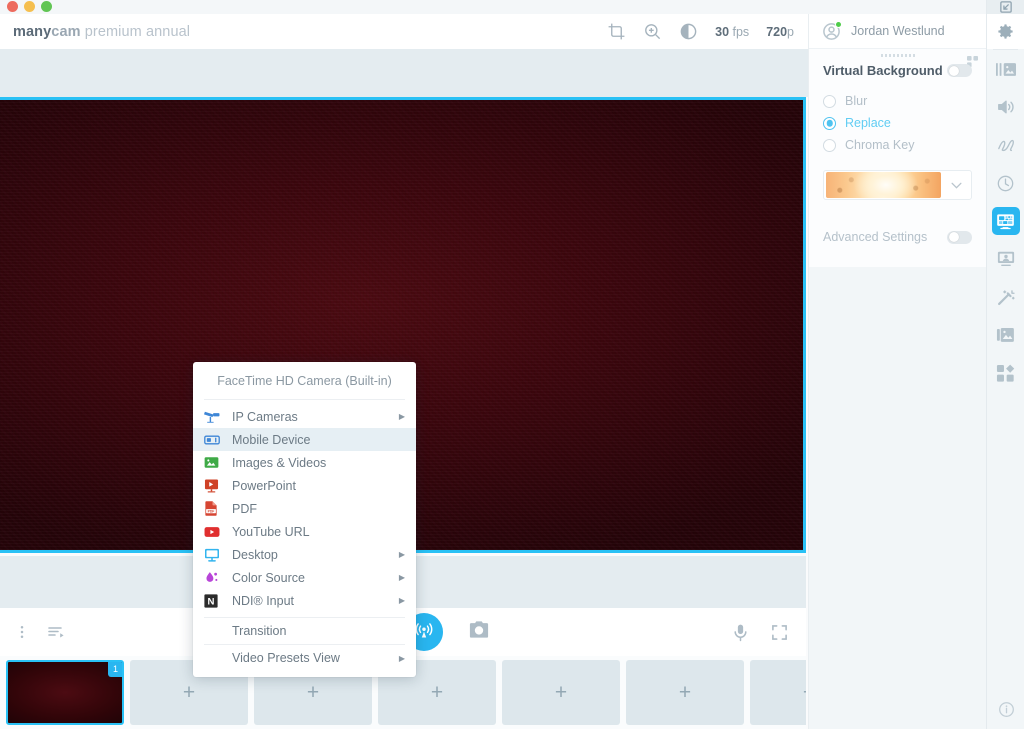 Image resolution: width=1024 pixels, height=729 pixels. I want to click on zoom-in-icon, so click(652, 31).